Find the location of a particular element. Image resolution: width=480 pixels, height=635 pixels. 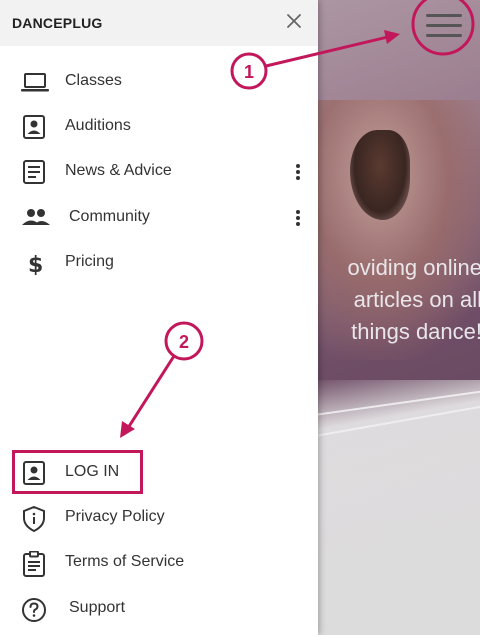

close-button is located at coordinates (294, 21).